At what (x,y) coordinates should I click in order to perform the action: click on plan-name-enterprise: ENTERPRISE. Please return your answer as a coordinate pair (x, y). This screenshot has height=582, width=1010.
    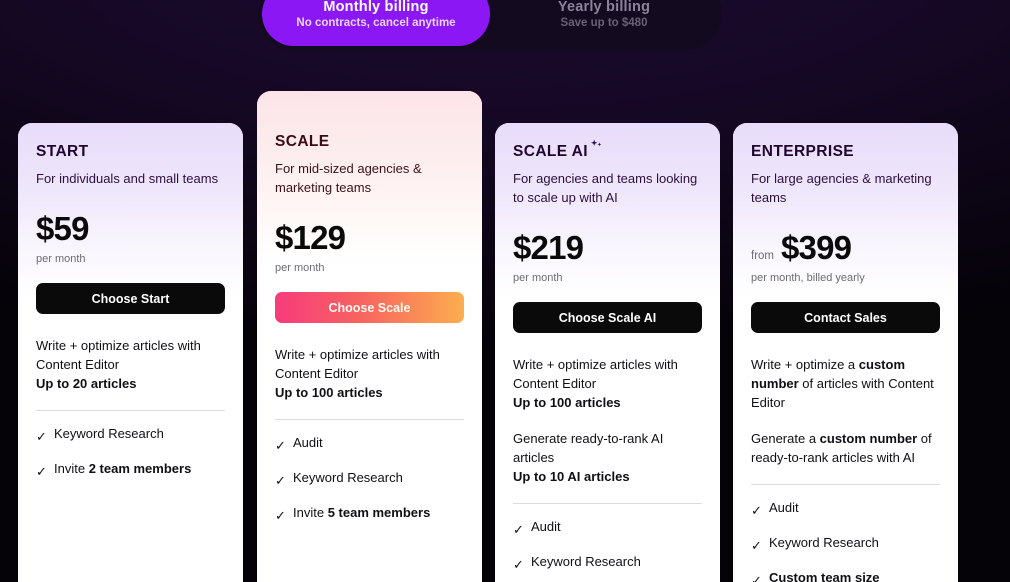
    Looking at the image, I should click on (803, 151).